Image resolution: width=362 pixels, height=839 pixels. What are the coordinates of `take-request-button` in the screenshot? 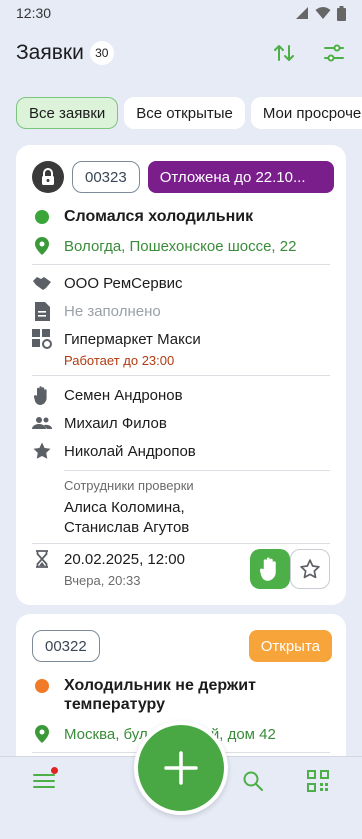 It's located at (270, 569).